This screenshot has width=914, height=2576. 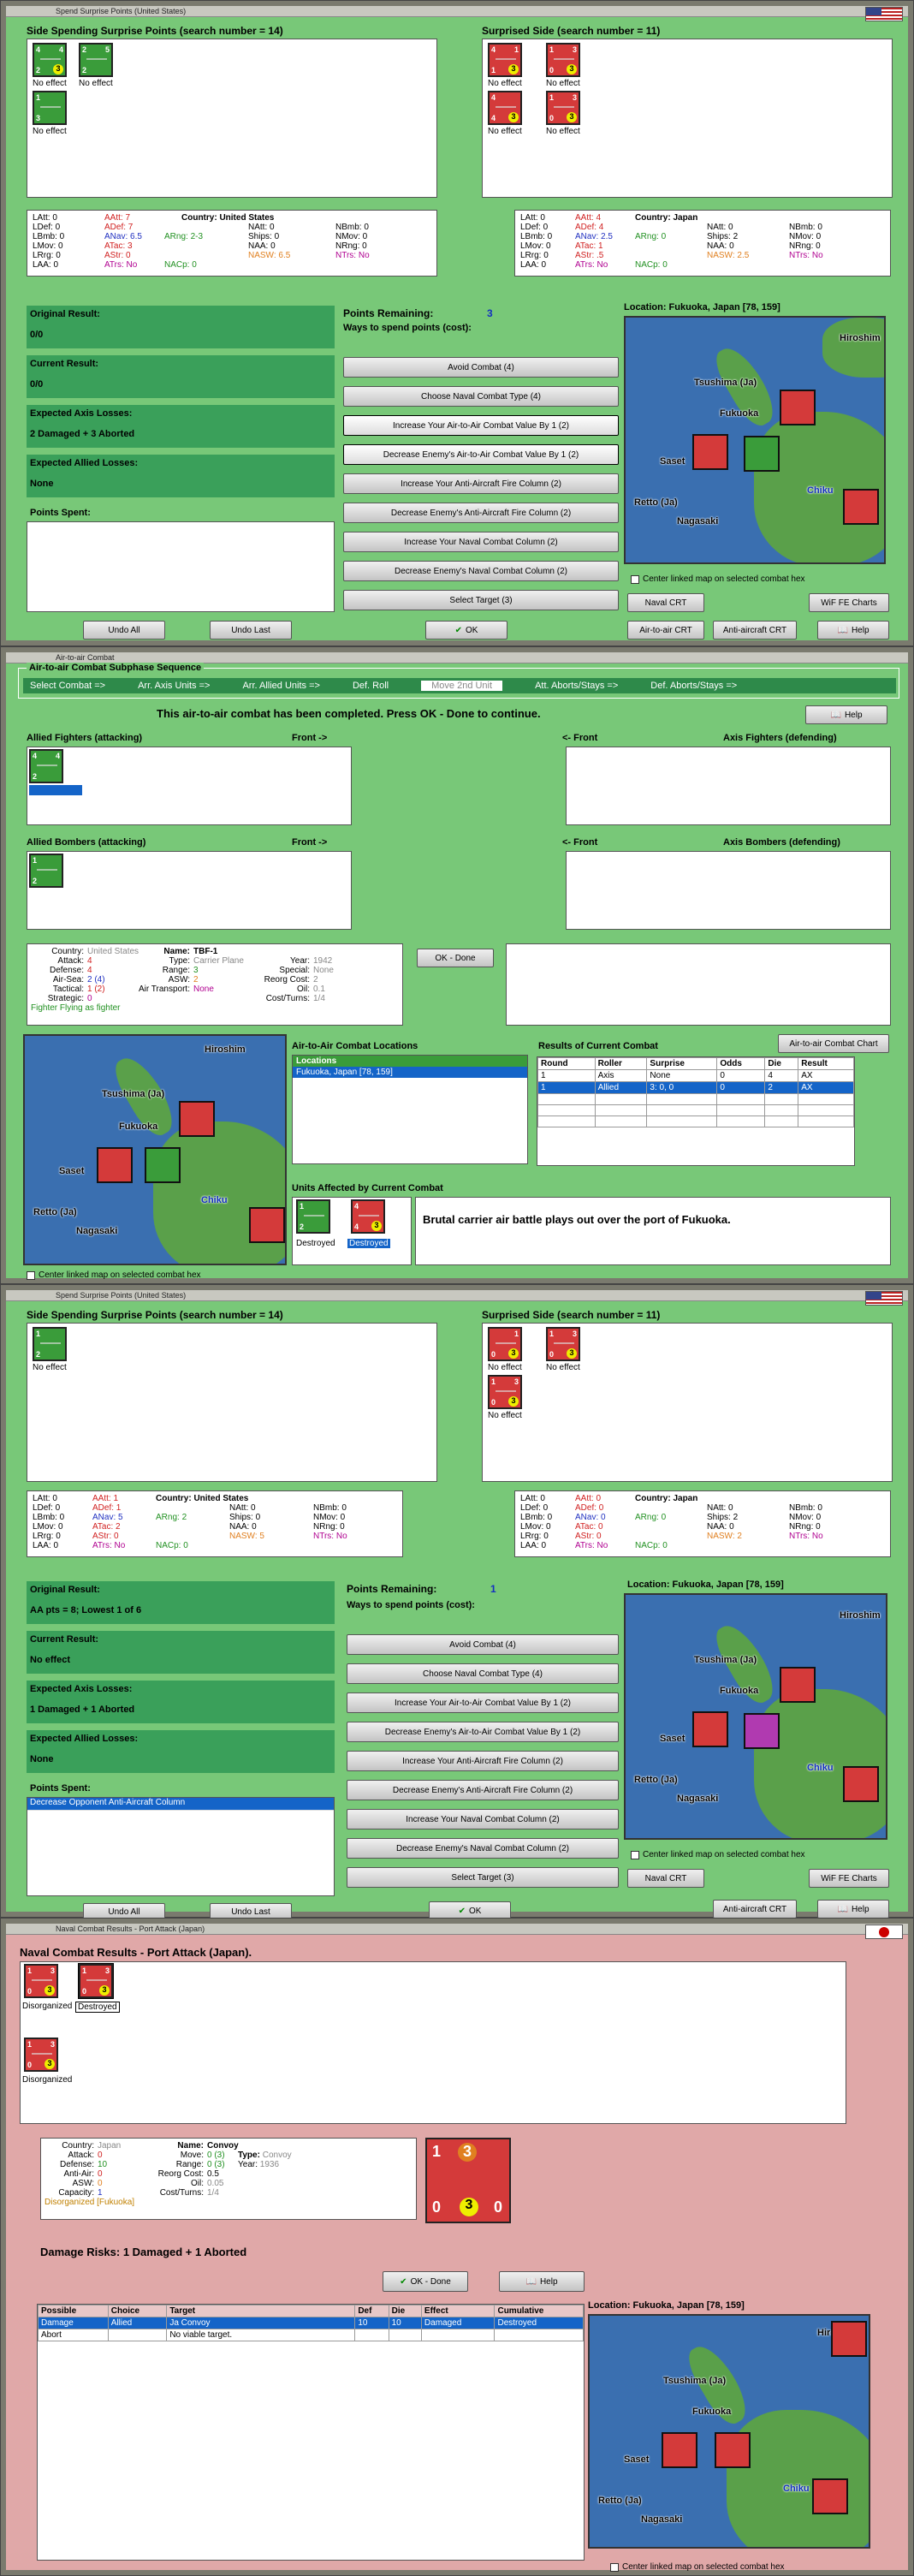 What do you see at coordinates (728, 786) in the screenshot?
I see `axis-fighters-box` at bounding box center [728, 786].